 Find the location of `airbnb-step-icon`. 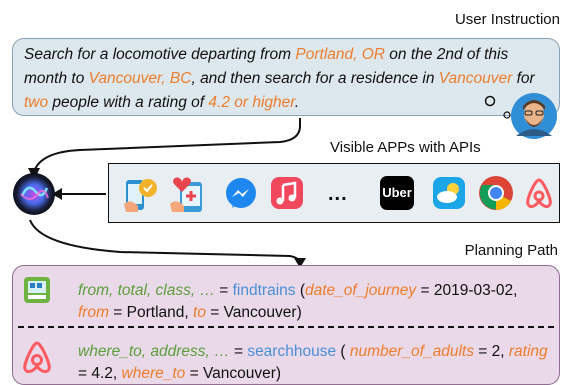

airbnb-step-icon is located at coordinates (37, 357).